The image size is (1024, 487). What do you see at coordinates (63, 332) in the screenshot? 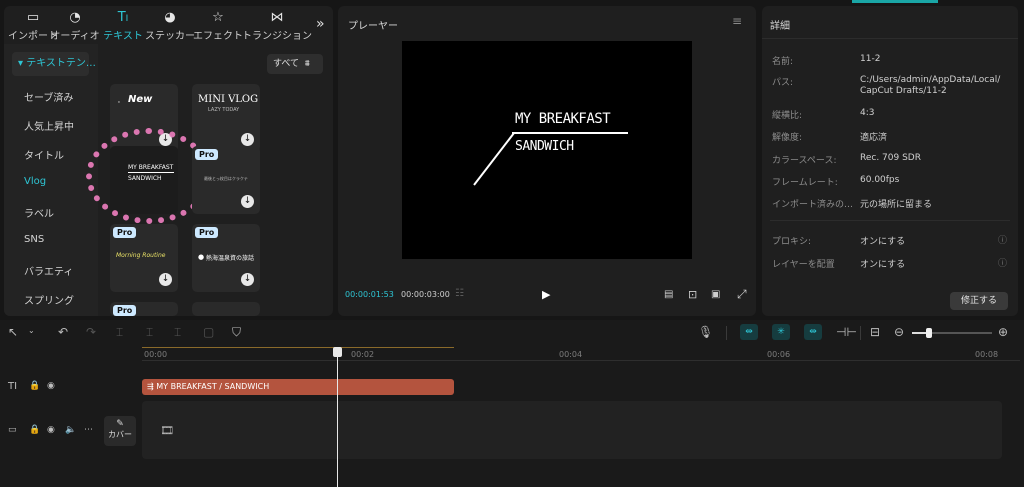
I see `undo-icon: ↶` at bounding box center [63, 332].